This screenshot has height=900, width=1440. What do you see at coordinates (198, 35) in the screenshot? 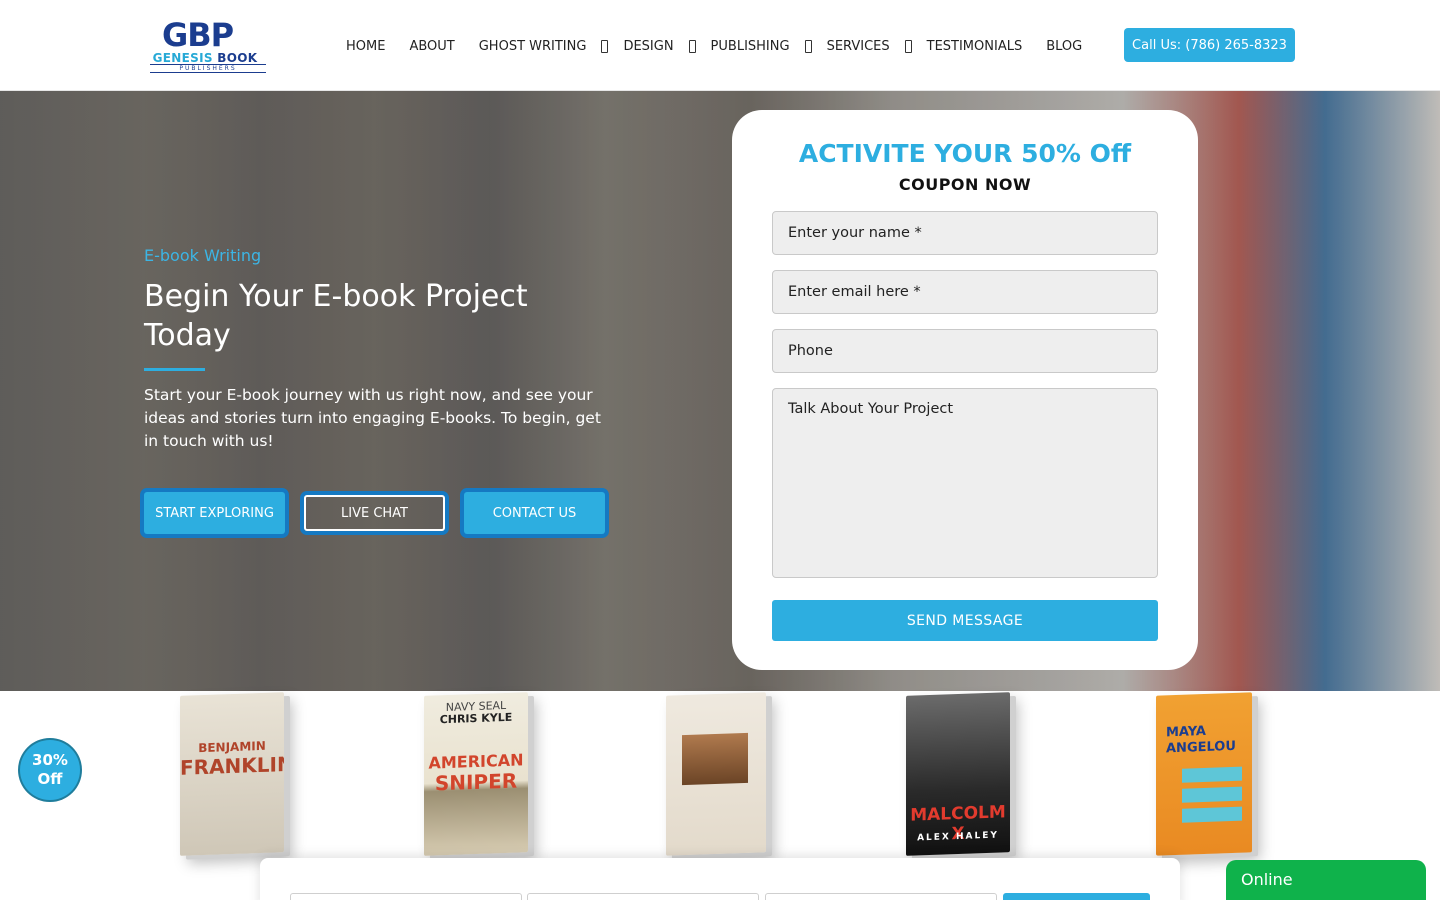
I see `logo-mark: GBP` at bounding box center [198, 35].